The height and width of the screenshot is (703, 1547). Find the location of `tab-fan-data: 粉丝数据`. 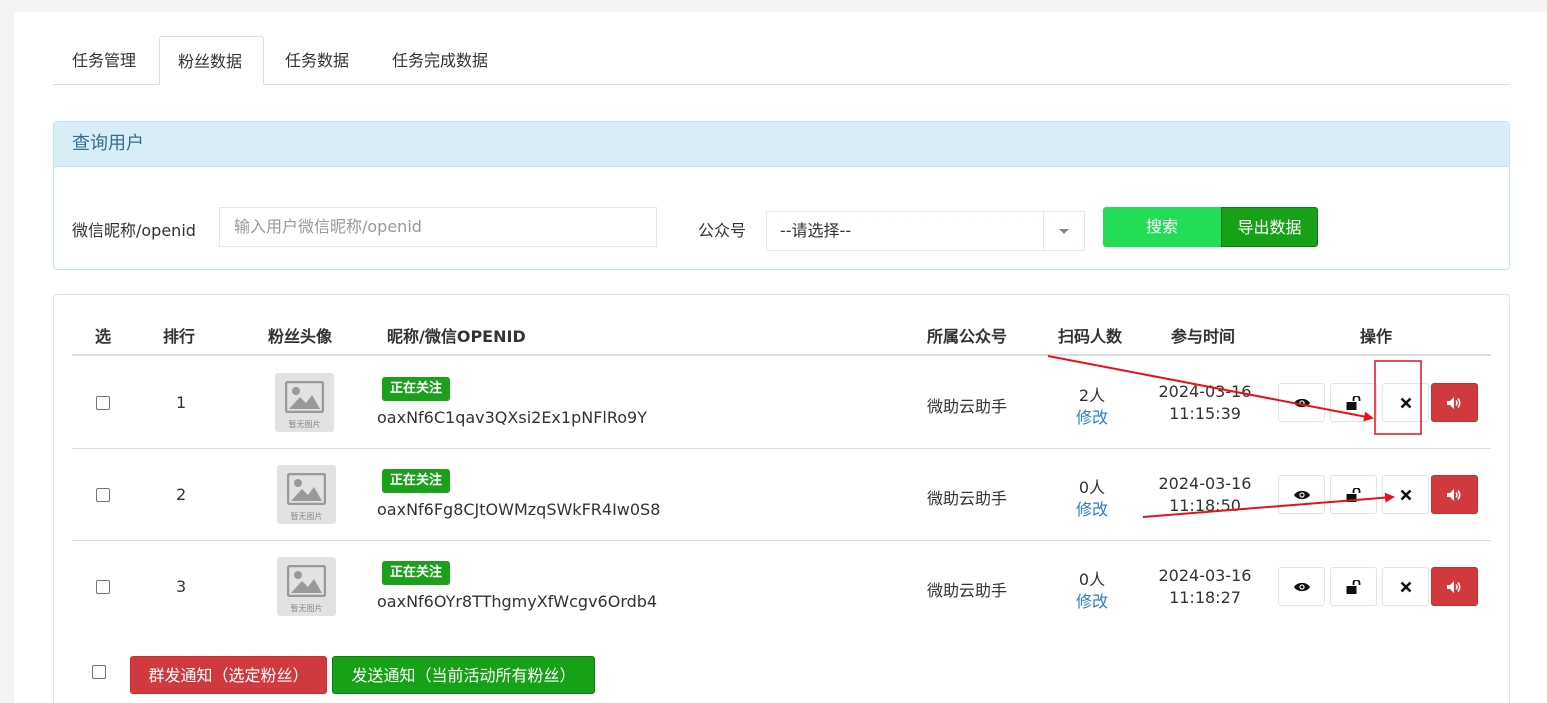

tab-fan-data: 粉丝数据 is located at coordinates (211, 60).